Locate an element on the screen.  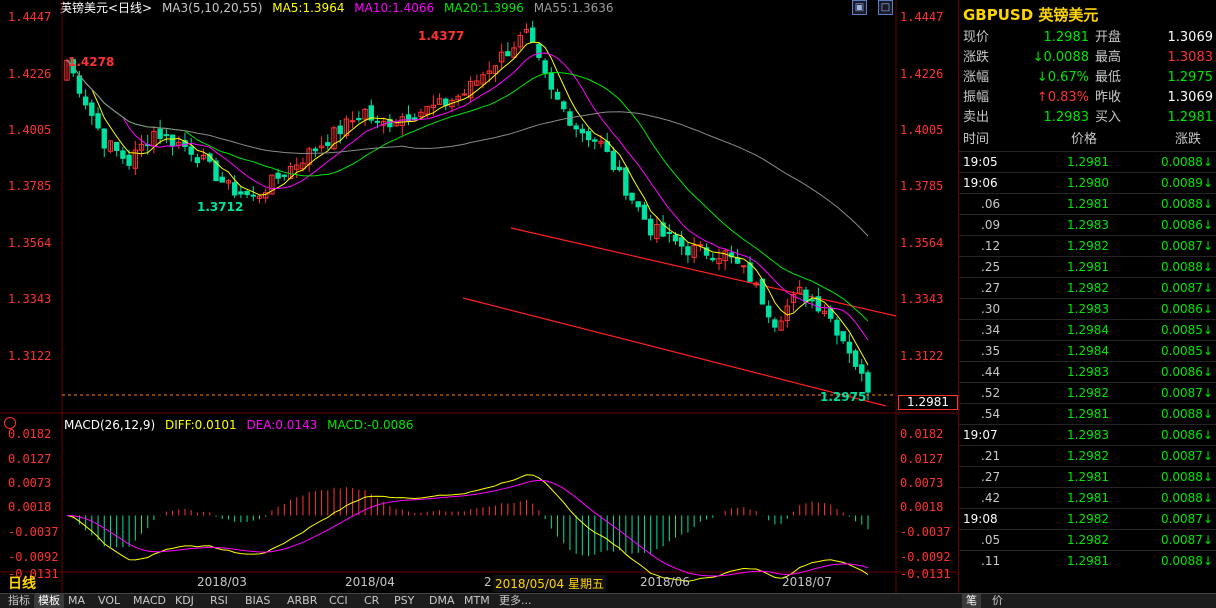
bottom-tab: MTM is located at coordinates (477, 601).